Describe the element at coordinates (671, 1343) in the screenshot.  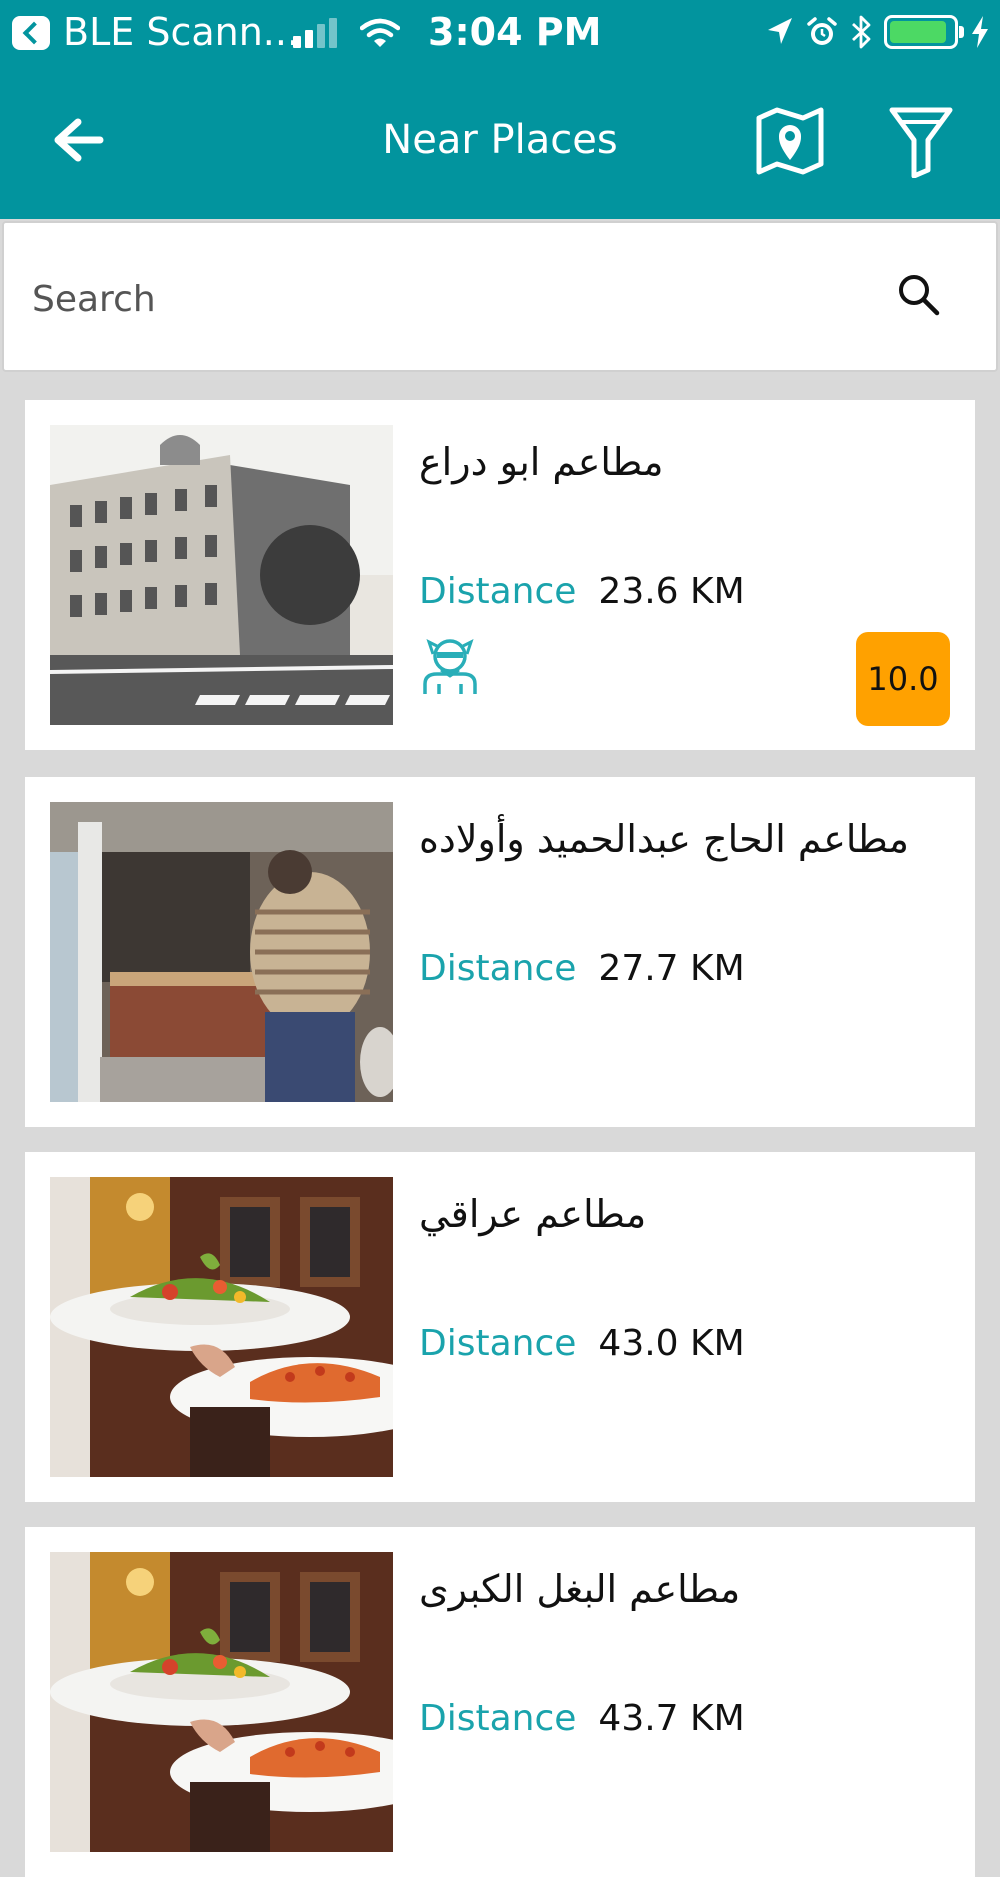
I see `distance-value: 43.0 KM` at that location.